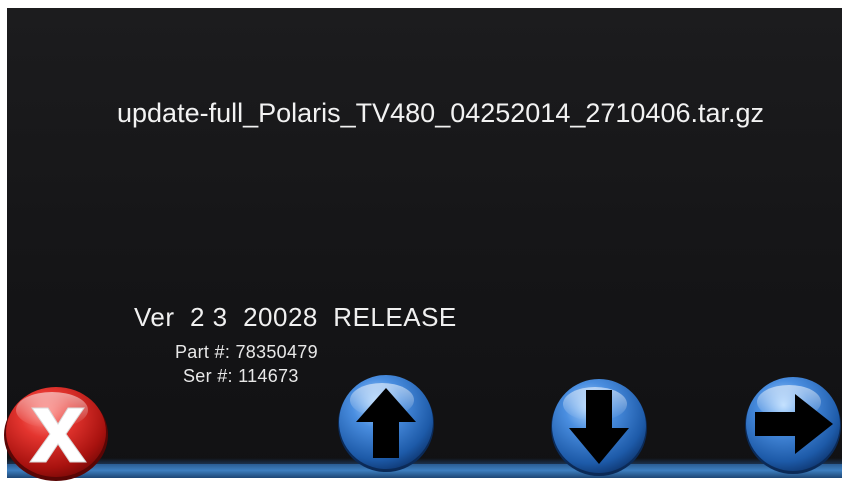 The height and width of the screenshot is (485, 846). I want to click on arrow-down-icon, so click(599, 427).